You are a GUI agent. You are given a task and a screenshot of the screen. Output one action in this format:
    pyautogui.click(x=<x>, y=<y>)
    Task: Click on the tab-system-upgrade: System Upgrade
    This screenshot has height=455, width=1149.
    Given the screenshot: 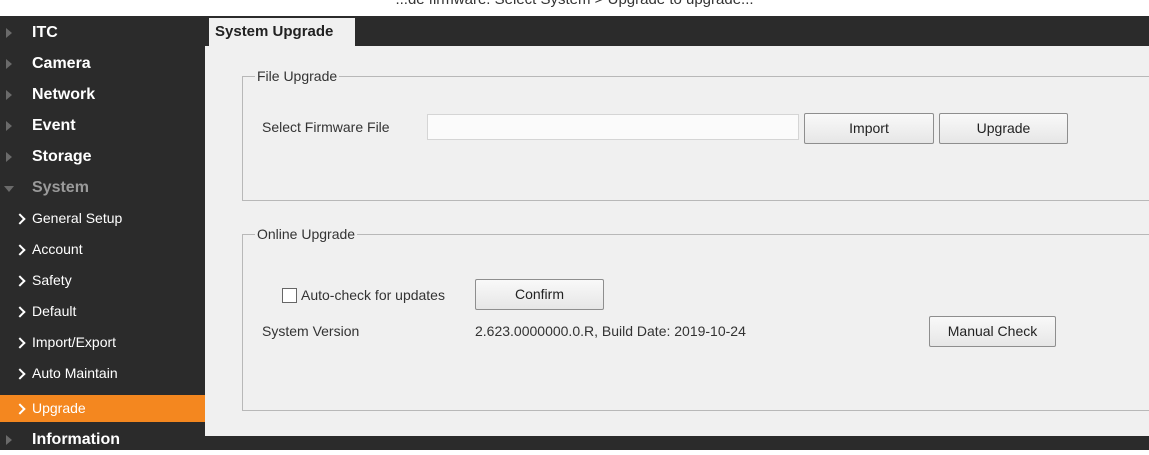 What is the action you would take?
    pyautogui.click(x=282, y=32)
    